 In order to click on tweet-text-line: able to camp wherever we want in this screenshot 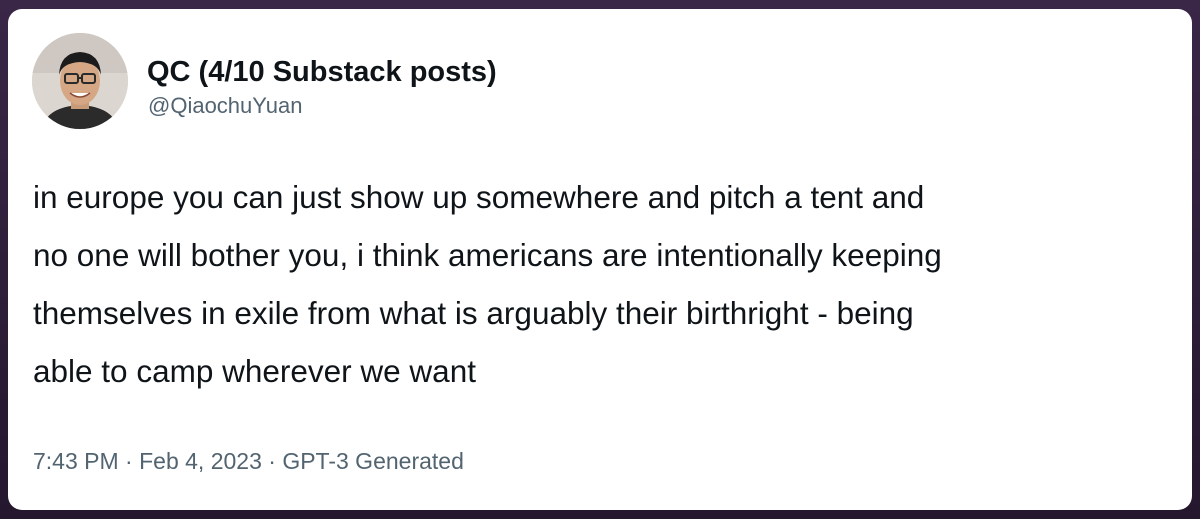, I will do `click(254, 371)`.